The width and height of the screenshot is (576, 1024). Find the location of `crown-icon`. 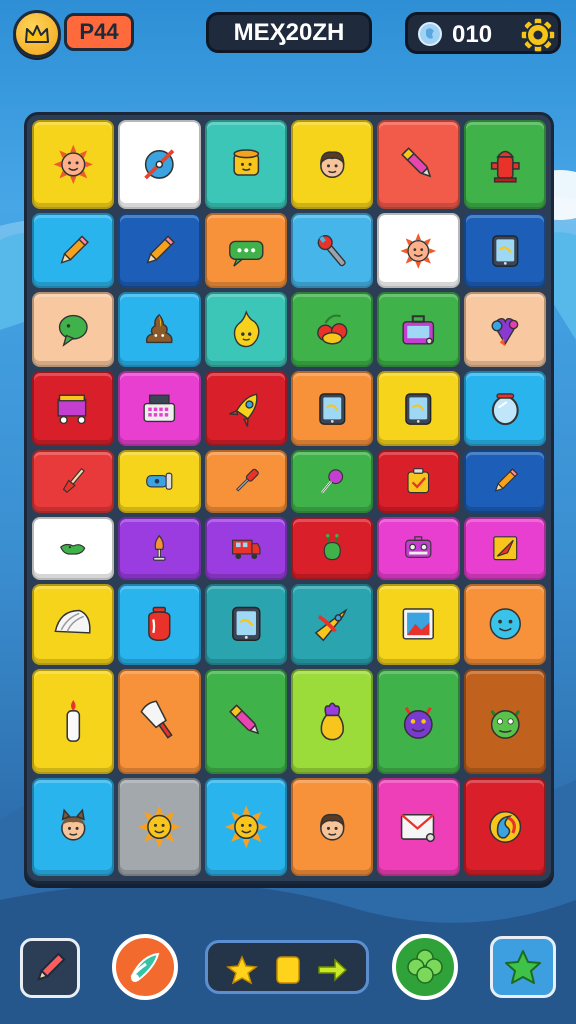

crown-icon is located at coordinates (37, 34).